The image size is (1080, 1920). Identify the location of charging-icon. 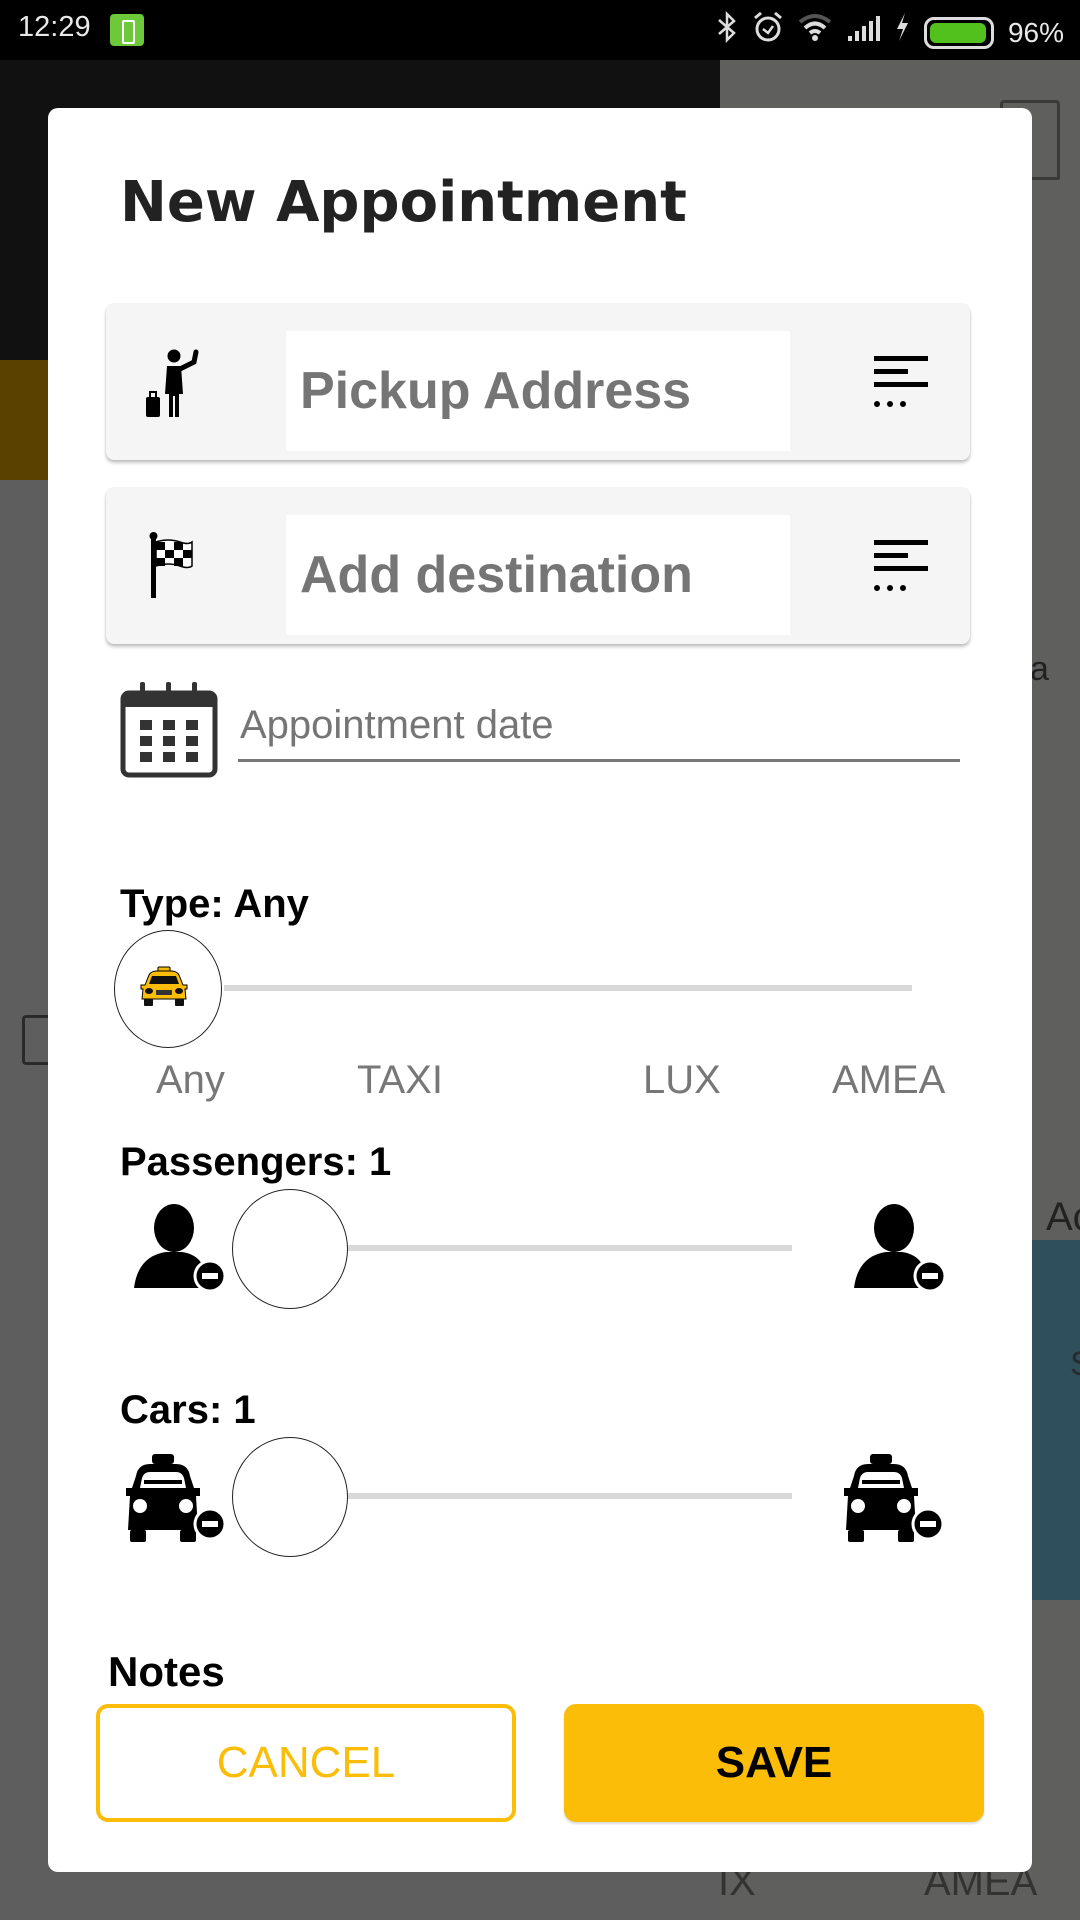
(902, 32).